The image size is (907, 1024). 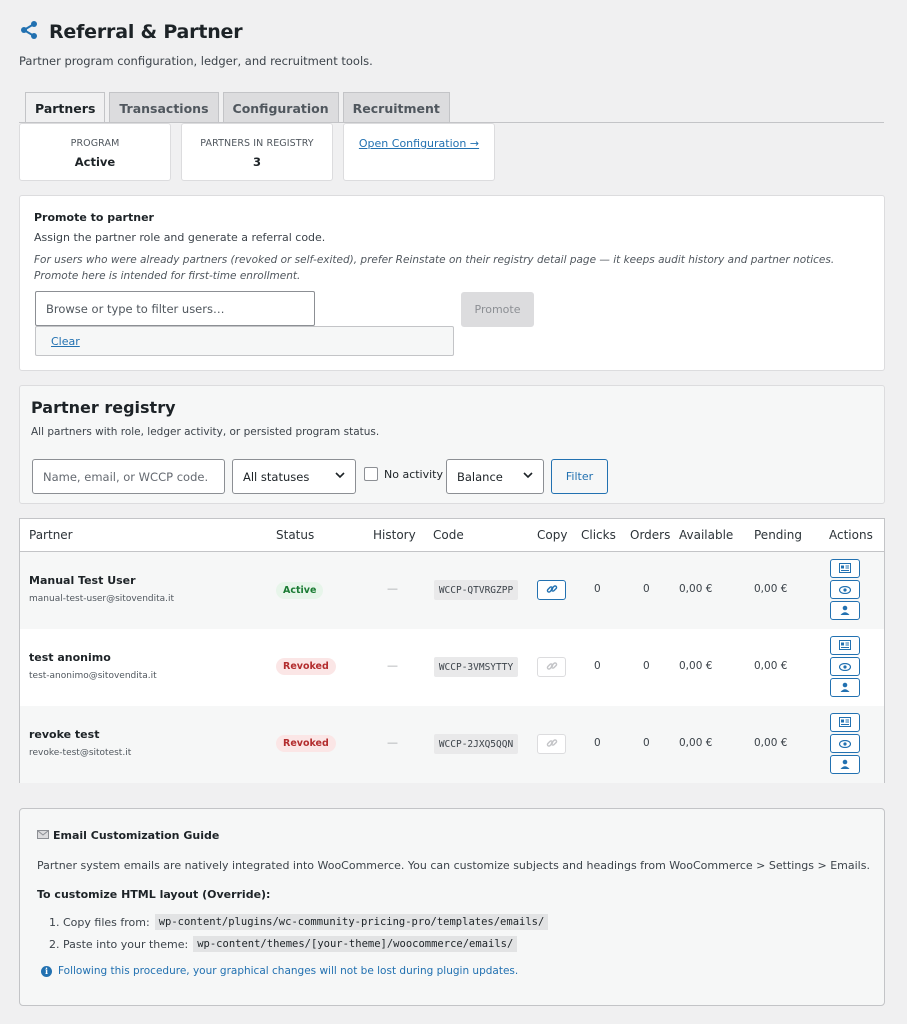 I want to click on config-link-card: Open Configuration →, so click(x=419, y=152).